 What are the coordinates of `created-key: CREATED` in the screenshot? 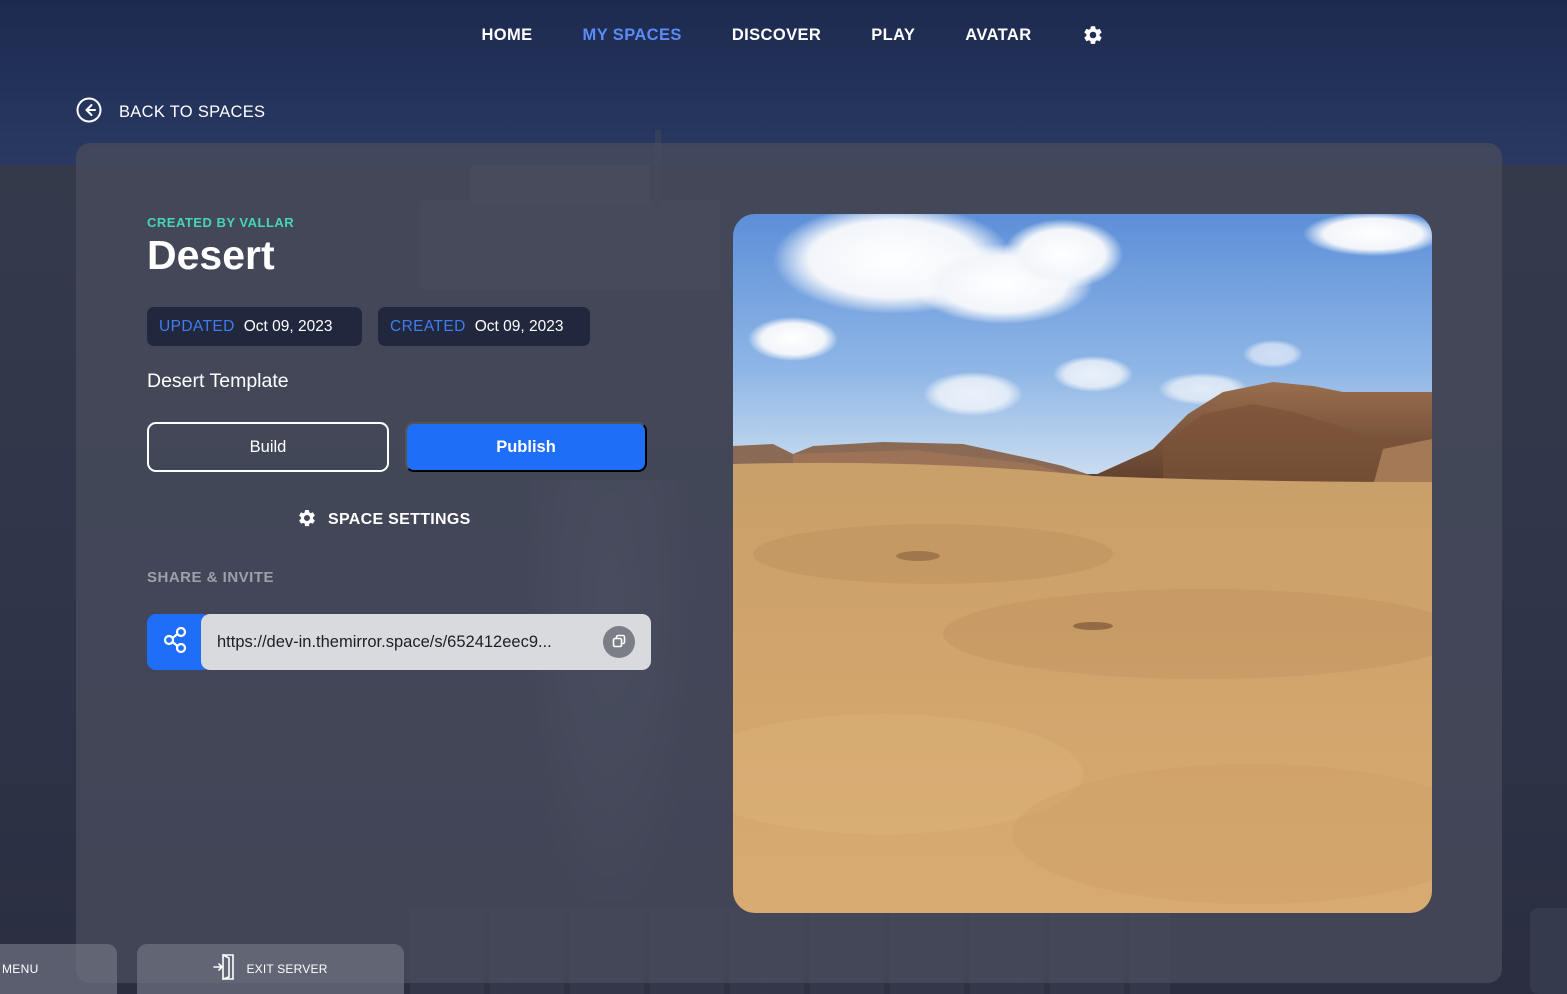 It's located at (428, 326).